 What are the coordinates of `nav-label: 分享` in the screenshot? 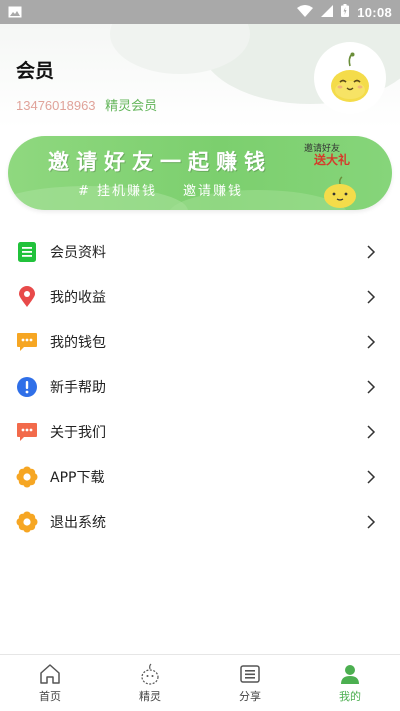 It's located at (250, 696).